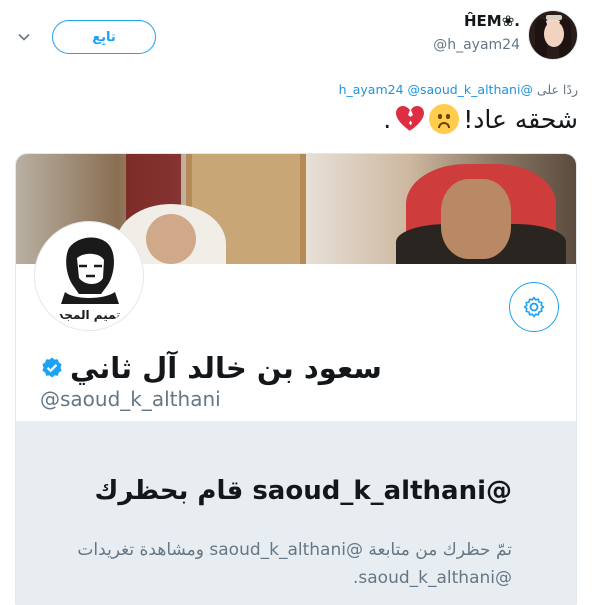 This screenshot has width=592, height=605. I want to click on blocked-title: @saoud_k_althani قام بحظرك, so click(303, 491).